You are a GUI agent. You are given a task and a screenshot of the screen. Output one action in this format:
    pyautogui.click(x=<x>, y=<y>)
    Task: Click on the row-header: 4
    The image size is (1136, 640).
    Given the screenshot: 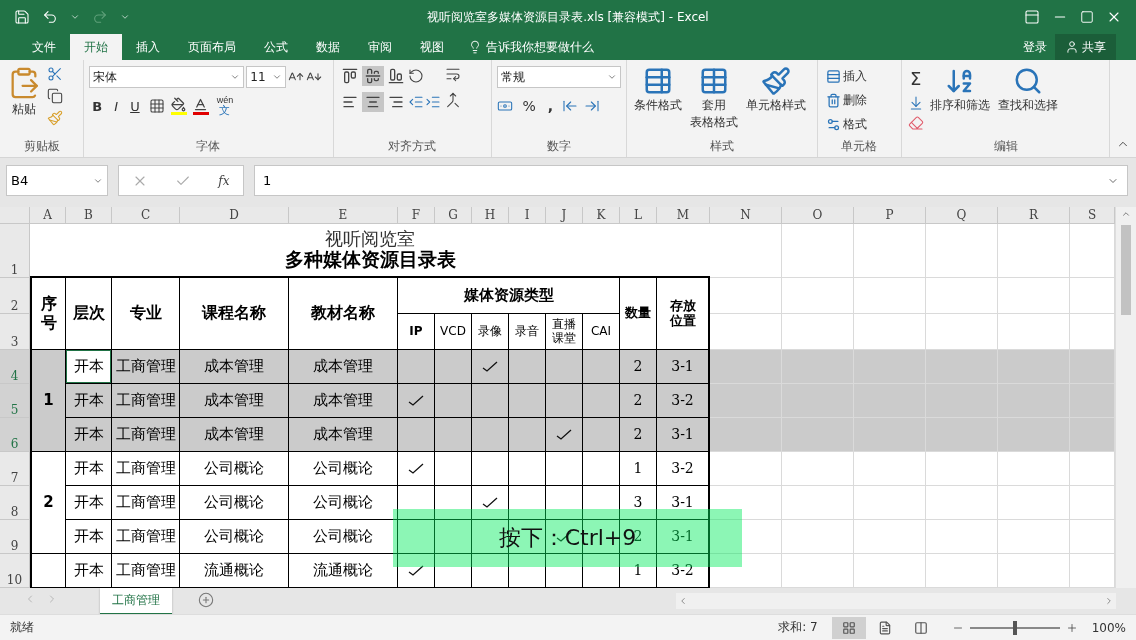 What is the action you would take?
    pyautogui.click(x=15, y=367)
    